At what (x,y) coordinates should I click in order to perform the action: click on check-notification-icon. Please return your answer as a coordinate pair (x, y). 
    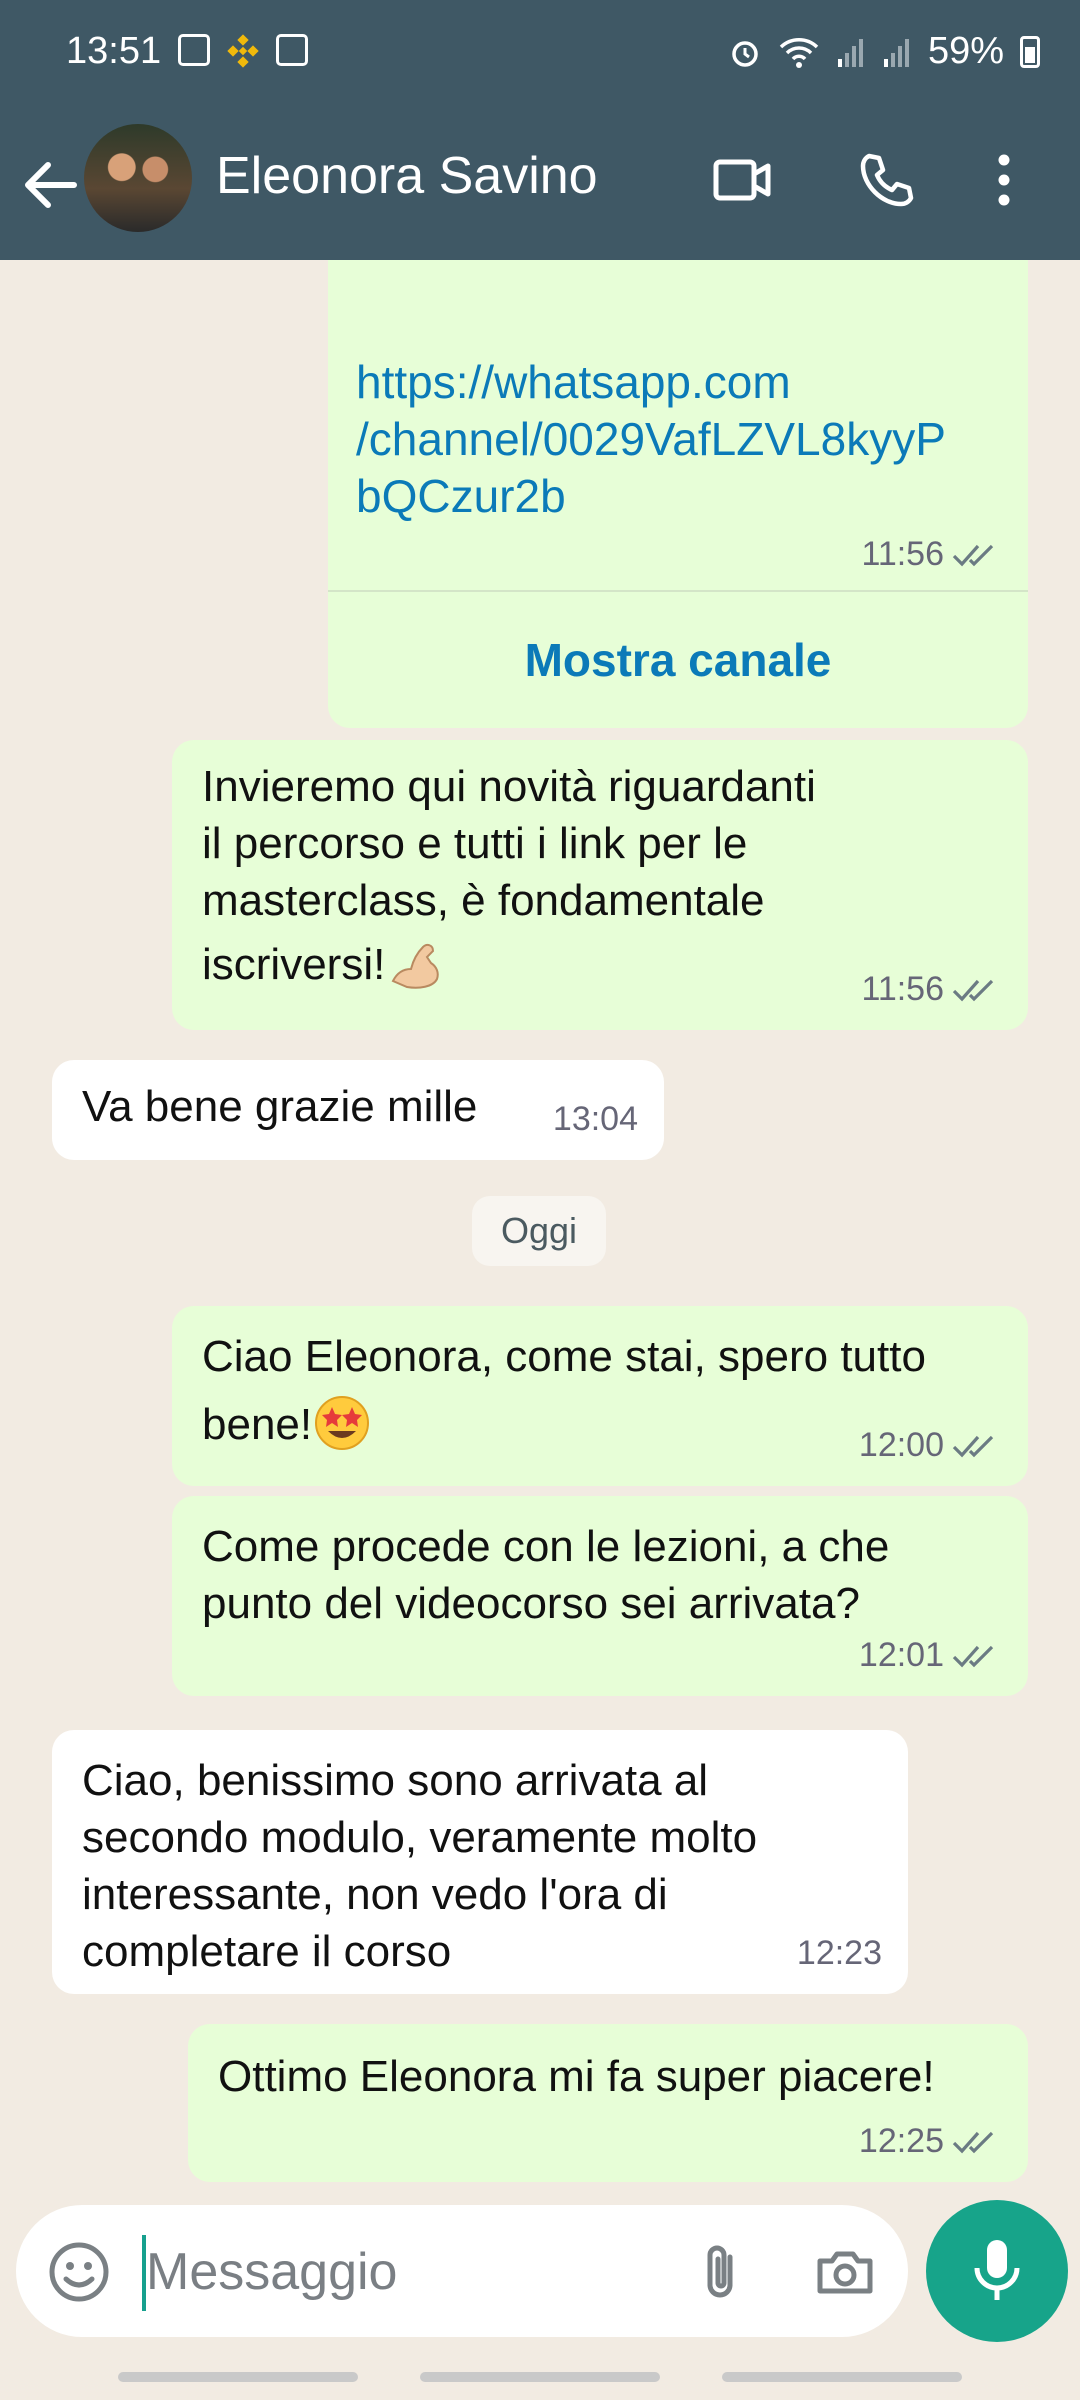
    Looking at the image, I should click on (292, 50).